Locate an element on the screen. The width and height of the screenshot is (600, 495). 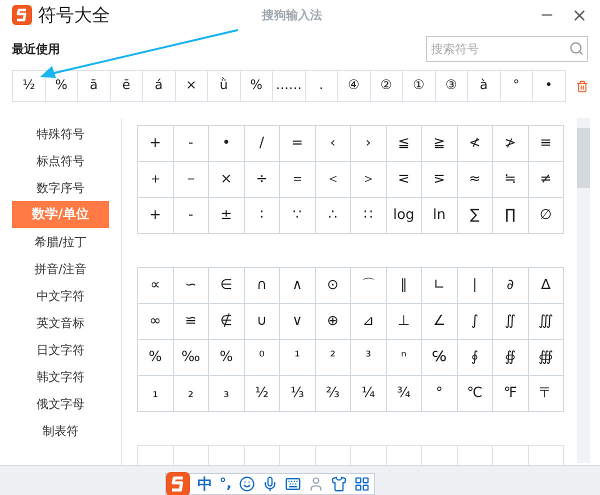
recent-symbol: ° is located at coordinates (516, 86).